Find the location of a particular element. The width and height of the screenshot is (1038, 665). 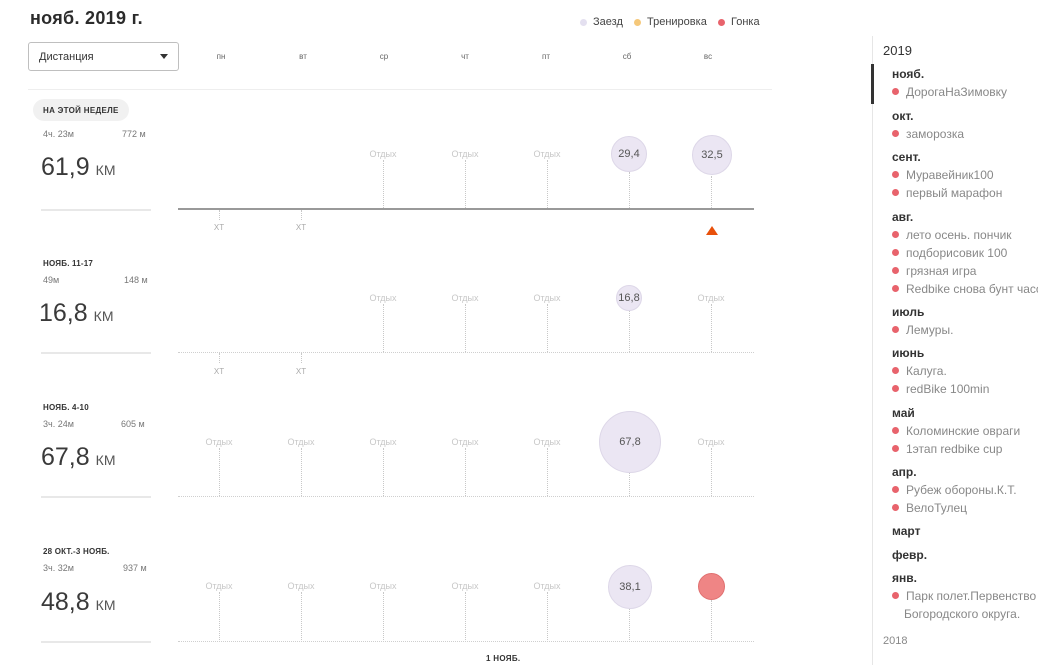

week-time: 3ч. 24м is located at coordinates (58, 424).